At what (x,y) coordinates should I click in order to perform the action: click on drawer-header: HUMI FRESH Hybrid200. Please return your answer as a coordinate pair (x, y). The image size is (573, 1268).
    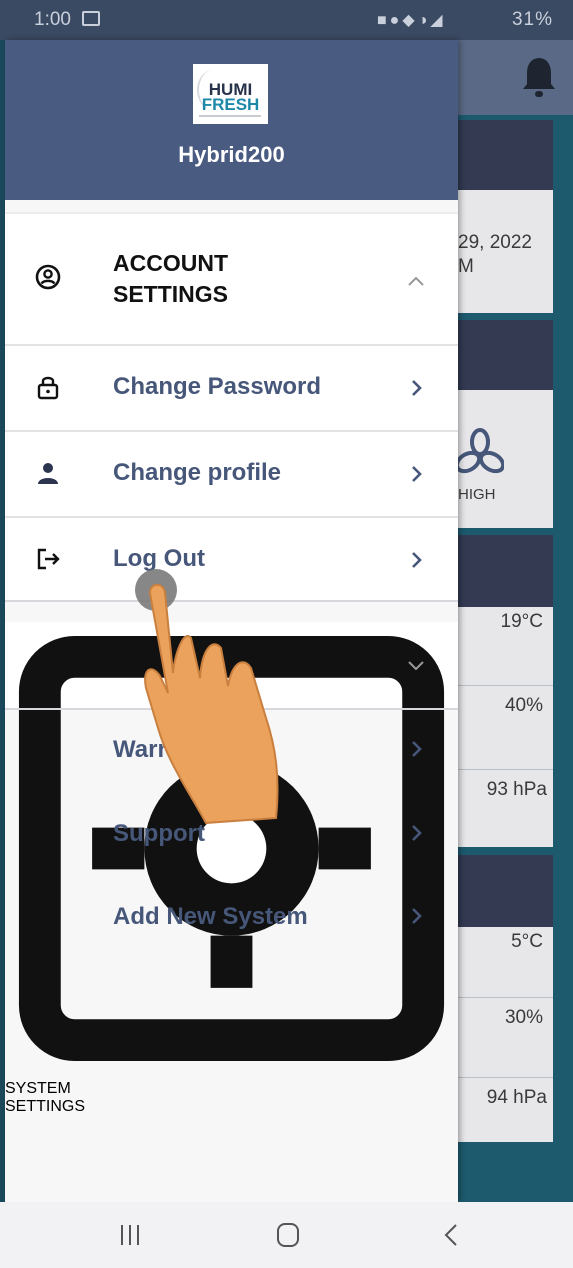
    Looking at the image, I should click on (231, 120).